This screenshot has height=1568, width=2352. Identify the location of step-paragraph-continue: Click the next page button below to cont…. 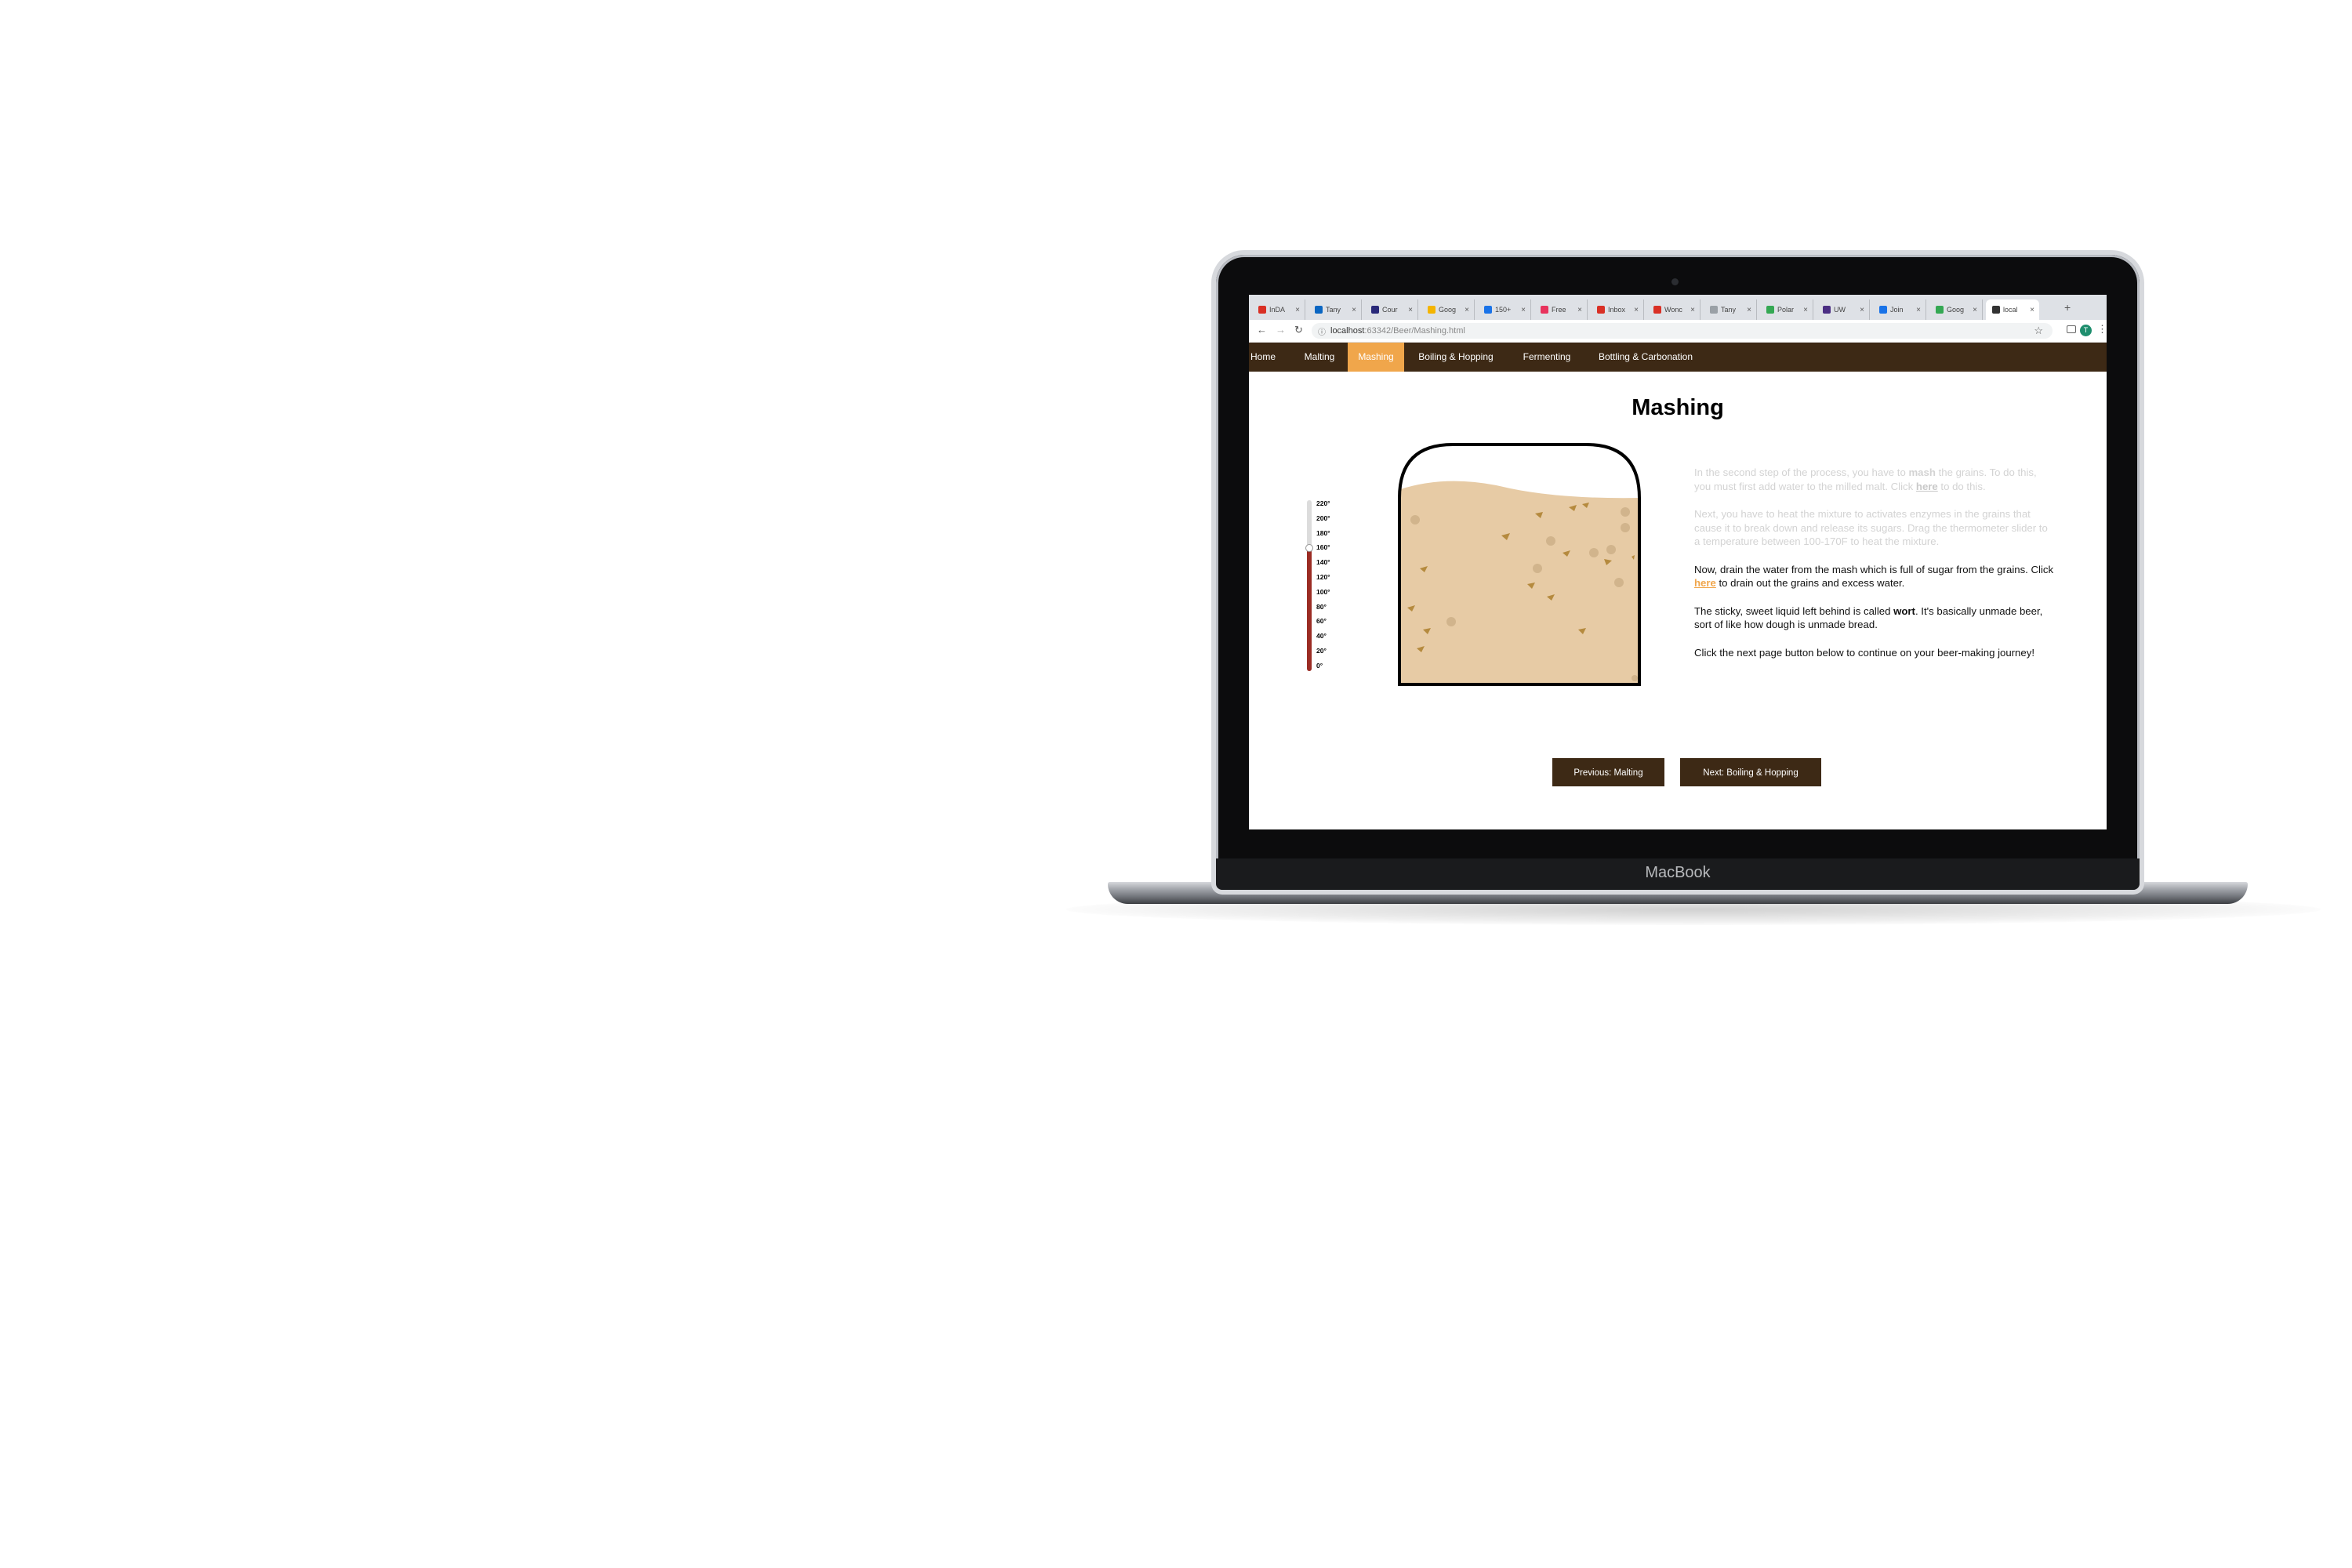
(1864, 652).